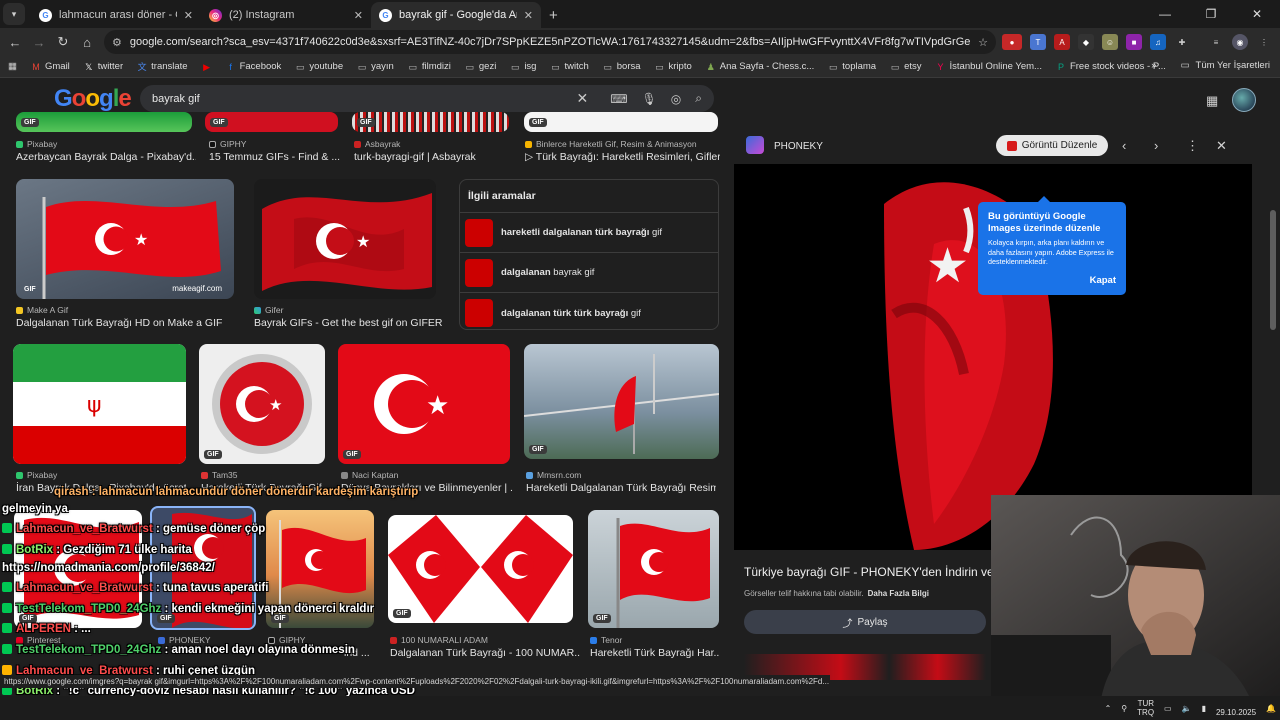 The image size is (1280, 720). What do you see at coordinates (1168, 708) in the screenshot?
I see `network-icon: ▭` at bounding box center [1168, 708].